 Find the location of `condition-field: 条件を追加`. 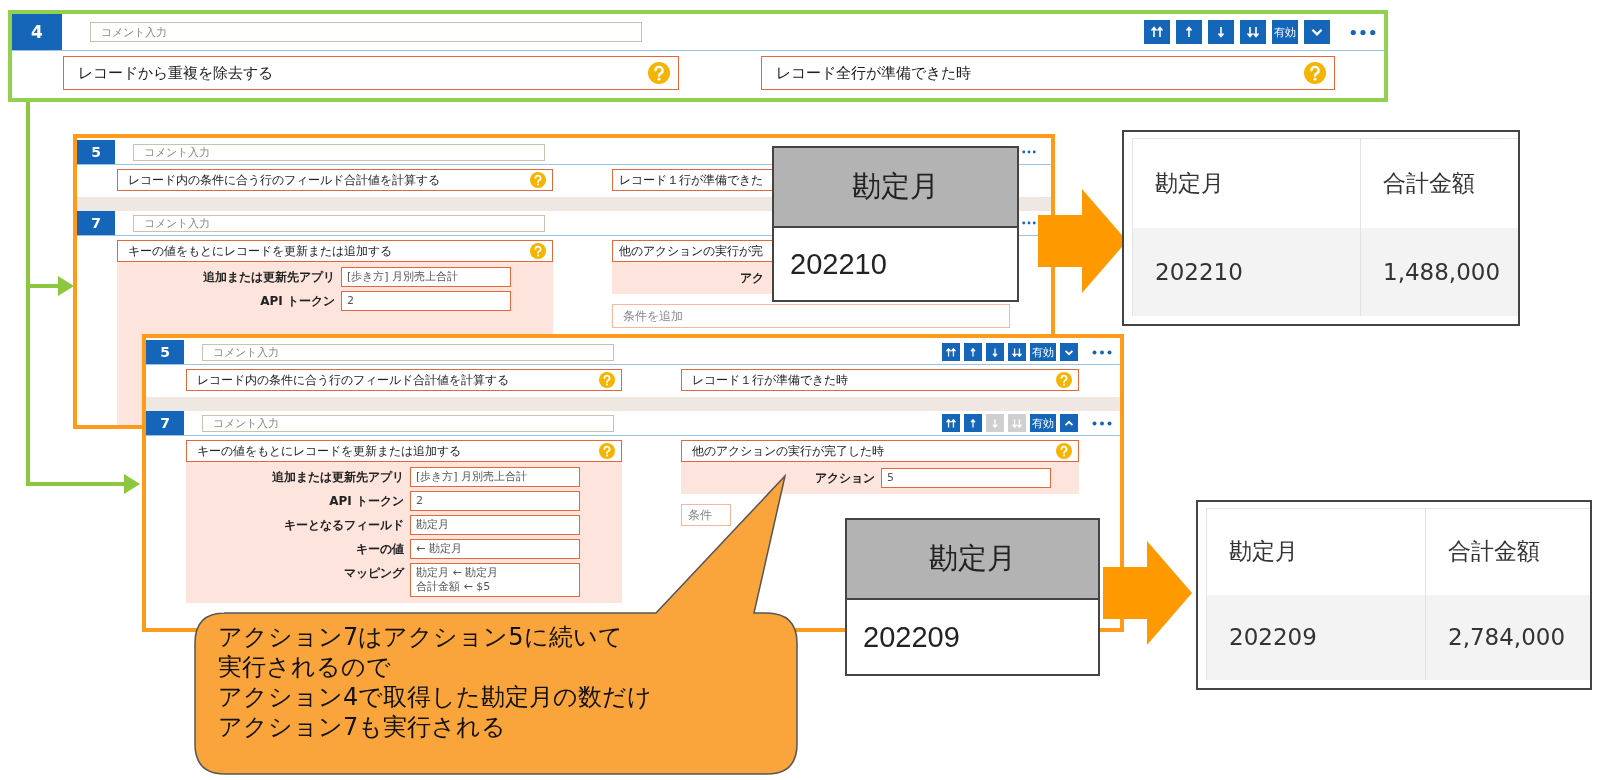

condition-field: 条件を追加 is located at coordinates (811, 316).